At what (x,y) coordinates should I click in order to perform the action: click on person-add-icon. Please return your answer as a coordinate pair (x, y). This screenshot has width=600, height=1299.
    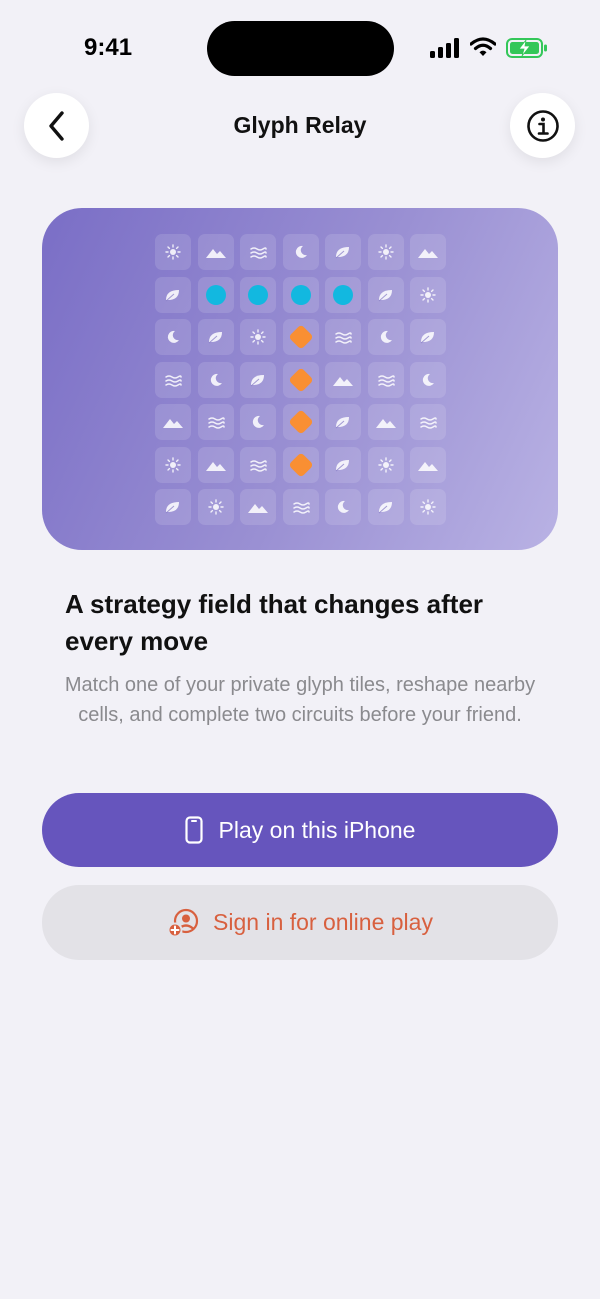
    Looking at the image, I should click on (183, 922).